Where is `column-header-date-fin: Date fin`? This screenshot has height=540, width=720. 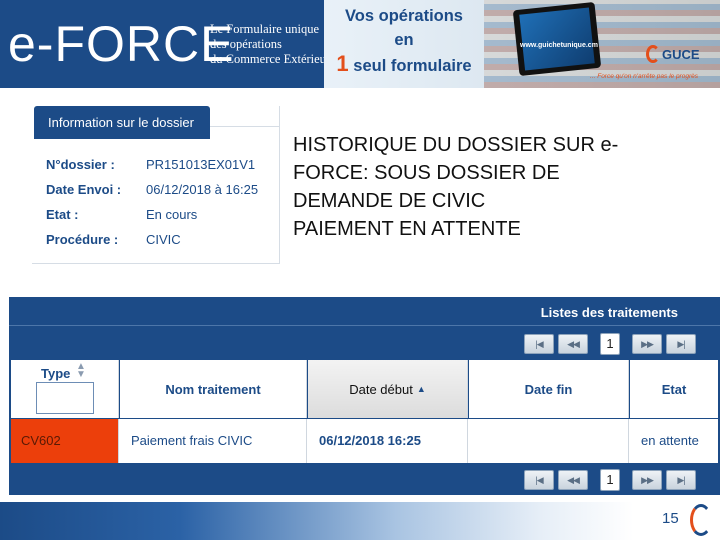
column-header-date-fin: Date fin is located at coordinates (549, 389).